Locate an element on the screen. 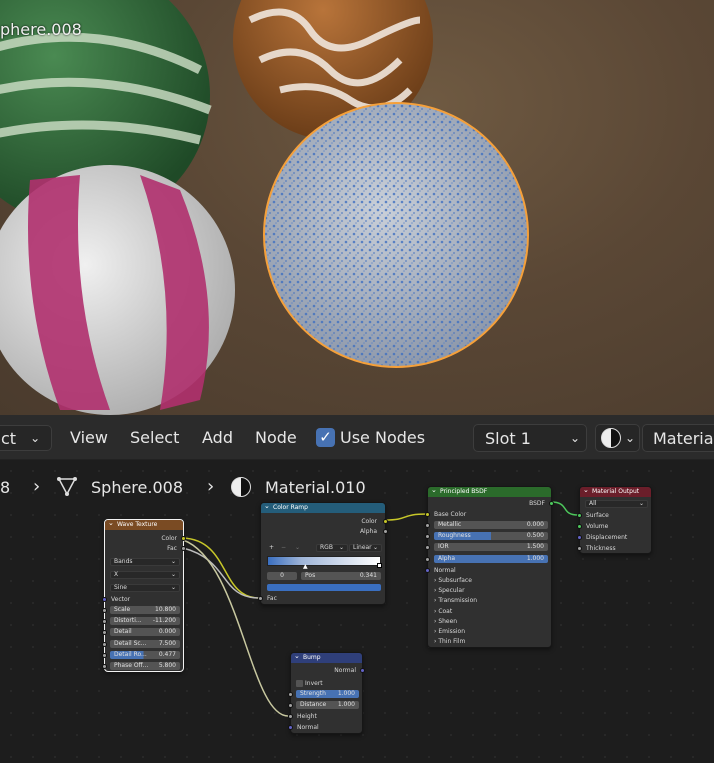  node-title: Principled BSDF is located at coordinates (489, 491).